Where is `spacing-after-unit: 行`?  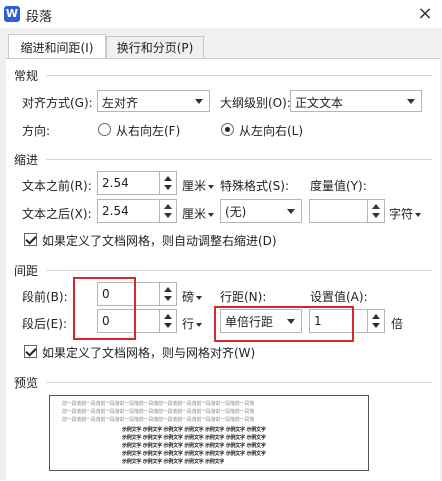 spacing-after-unit: 行 is located at coordinates (192, 323).